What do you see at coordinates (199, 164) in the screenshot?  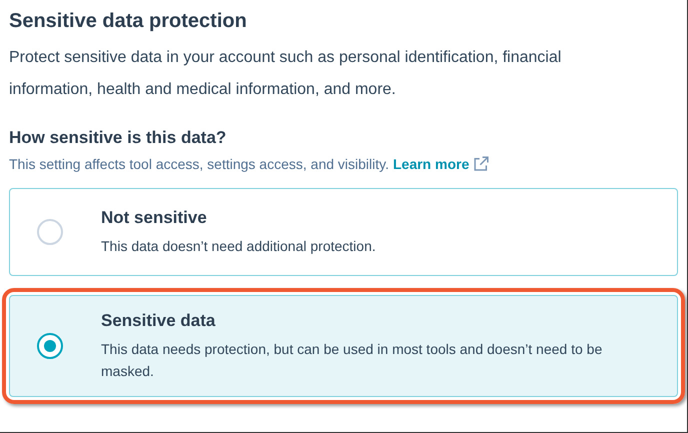 I see `hint-text: This setting affects tool access, settings access, and visibility.` at bounding box center [199, 164].